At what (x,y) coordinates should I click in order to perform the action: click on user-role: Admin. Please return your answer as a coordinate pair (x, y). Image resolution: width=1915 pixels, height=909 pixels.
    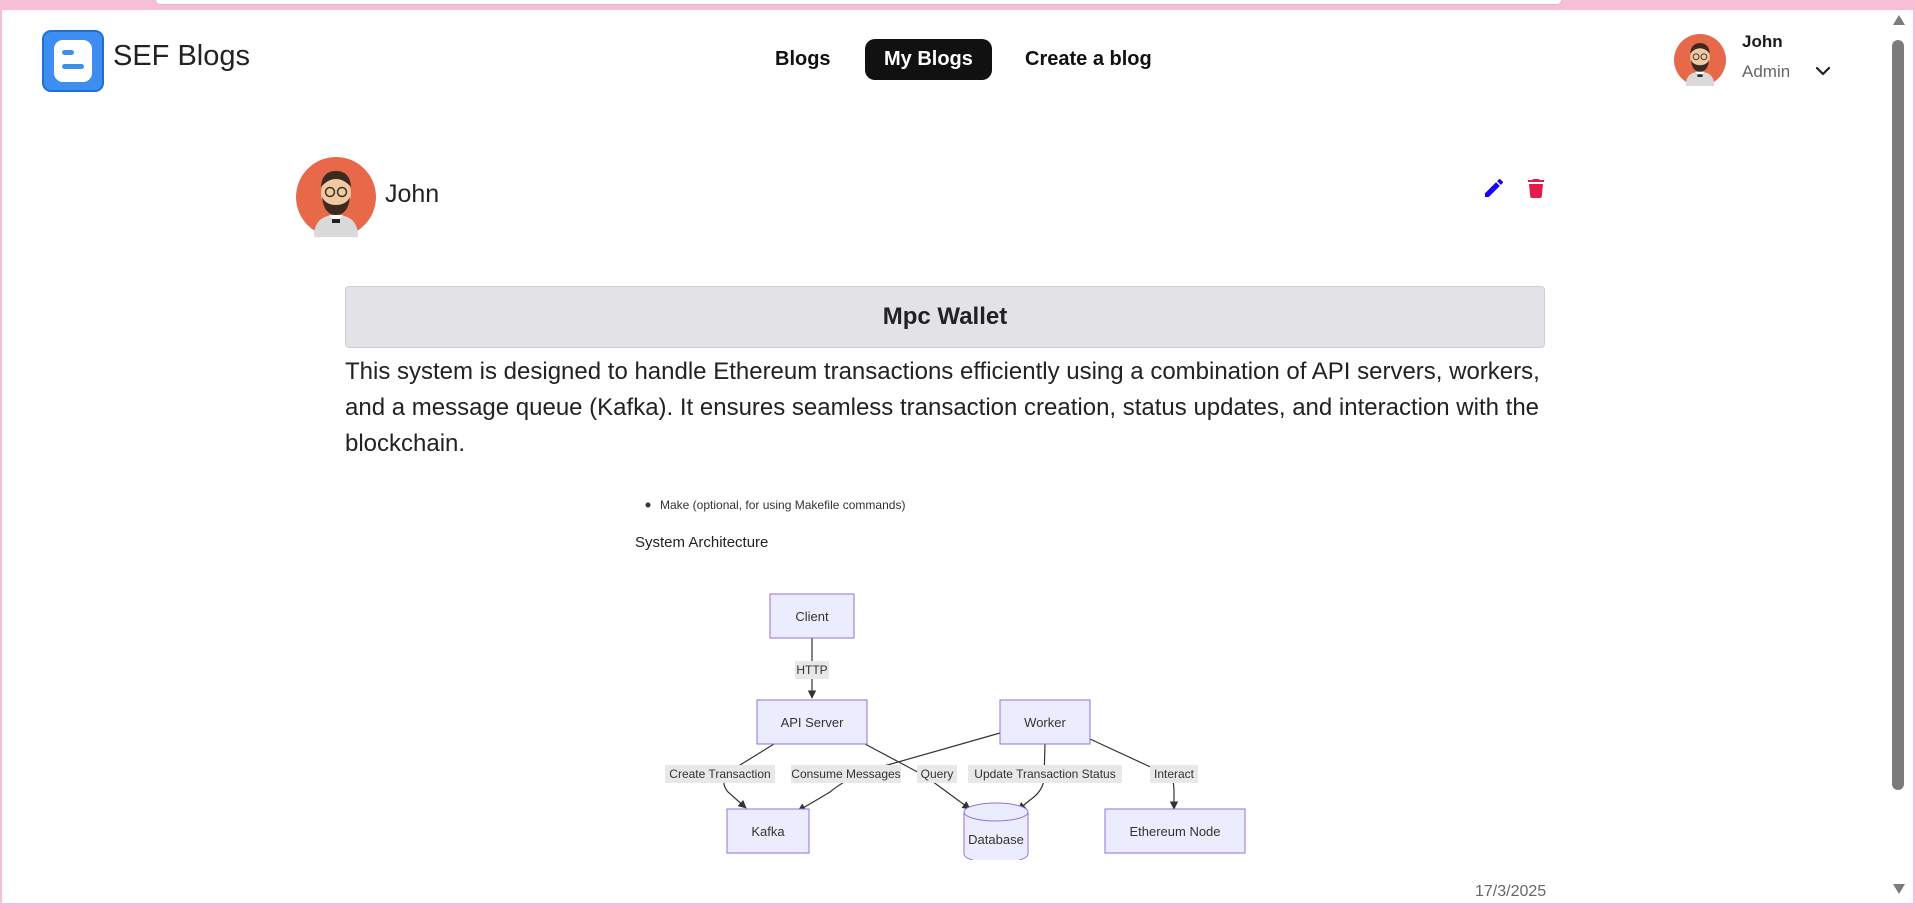
    Looking at the image, I should click on (1766, 71).